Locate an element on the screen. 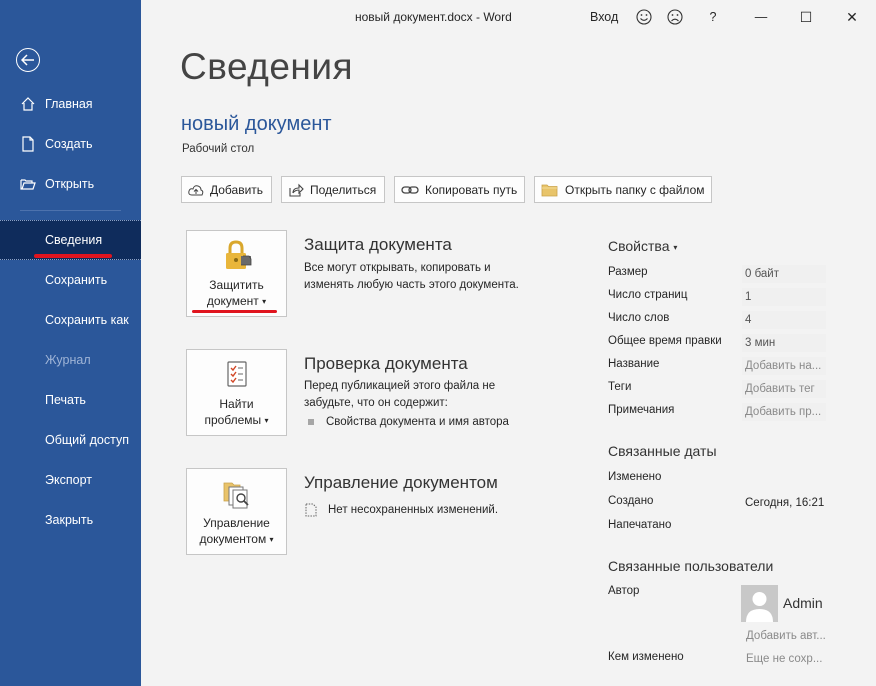  nav-history: Журнал is located at coordinates (70, 360).